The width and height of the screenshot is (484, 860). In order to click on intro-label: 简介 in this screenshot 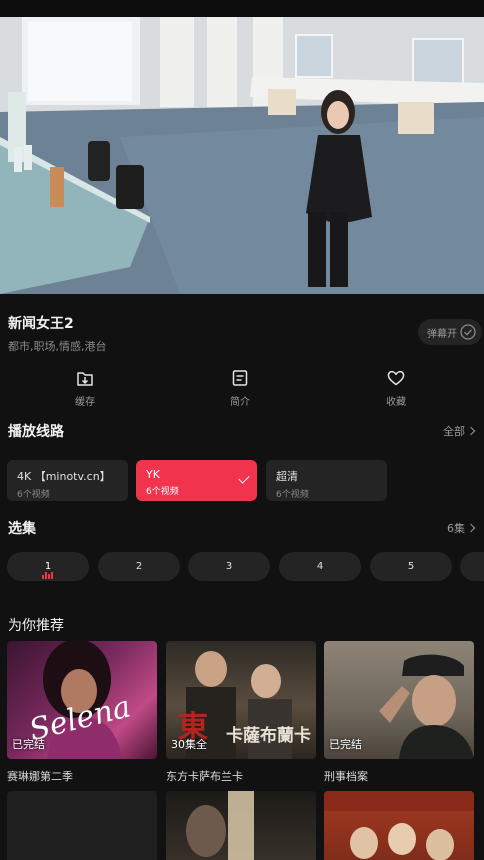, I will do `click(240, 402)`.